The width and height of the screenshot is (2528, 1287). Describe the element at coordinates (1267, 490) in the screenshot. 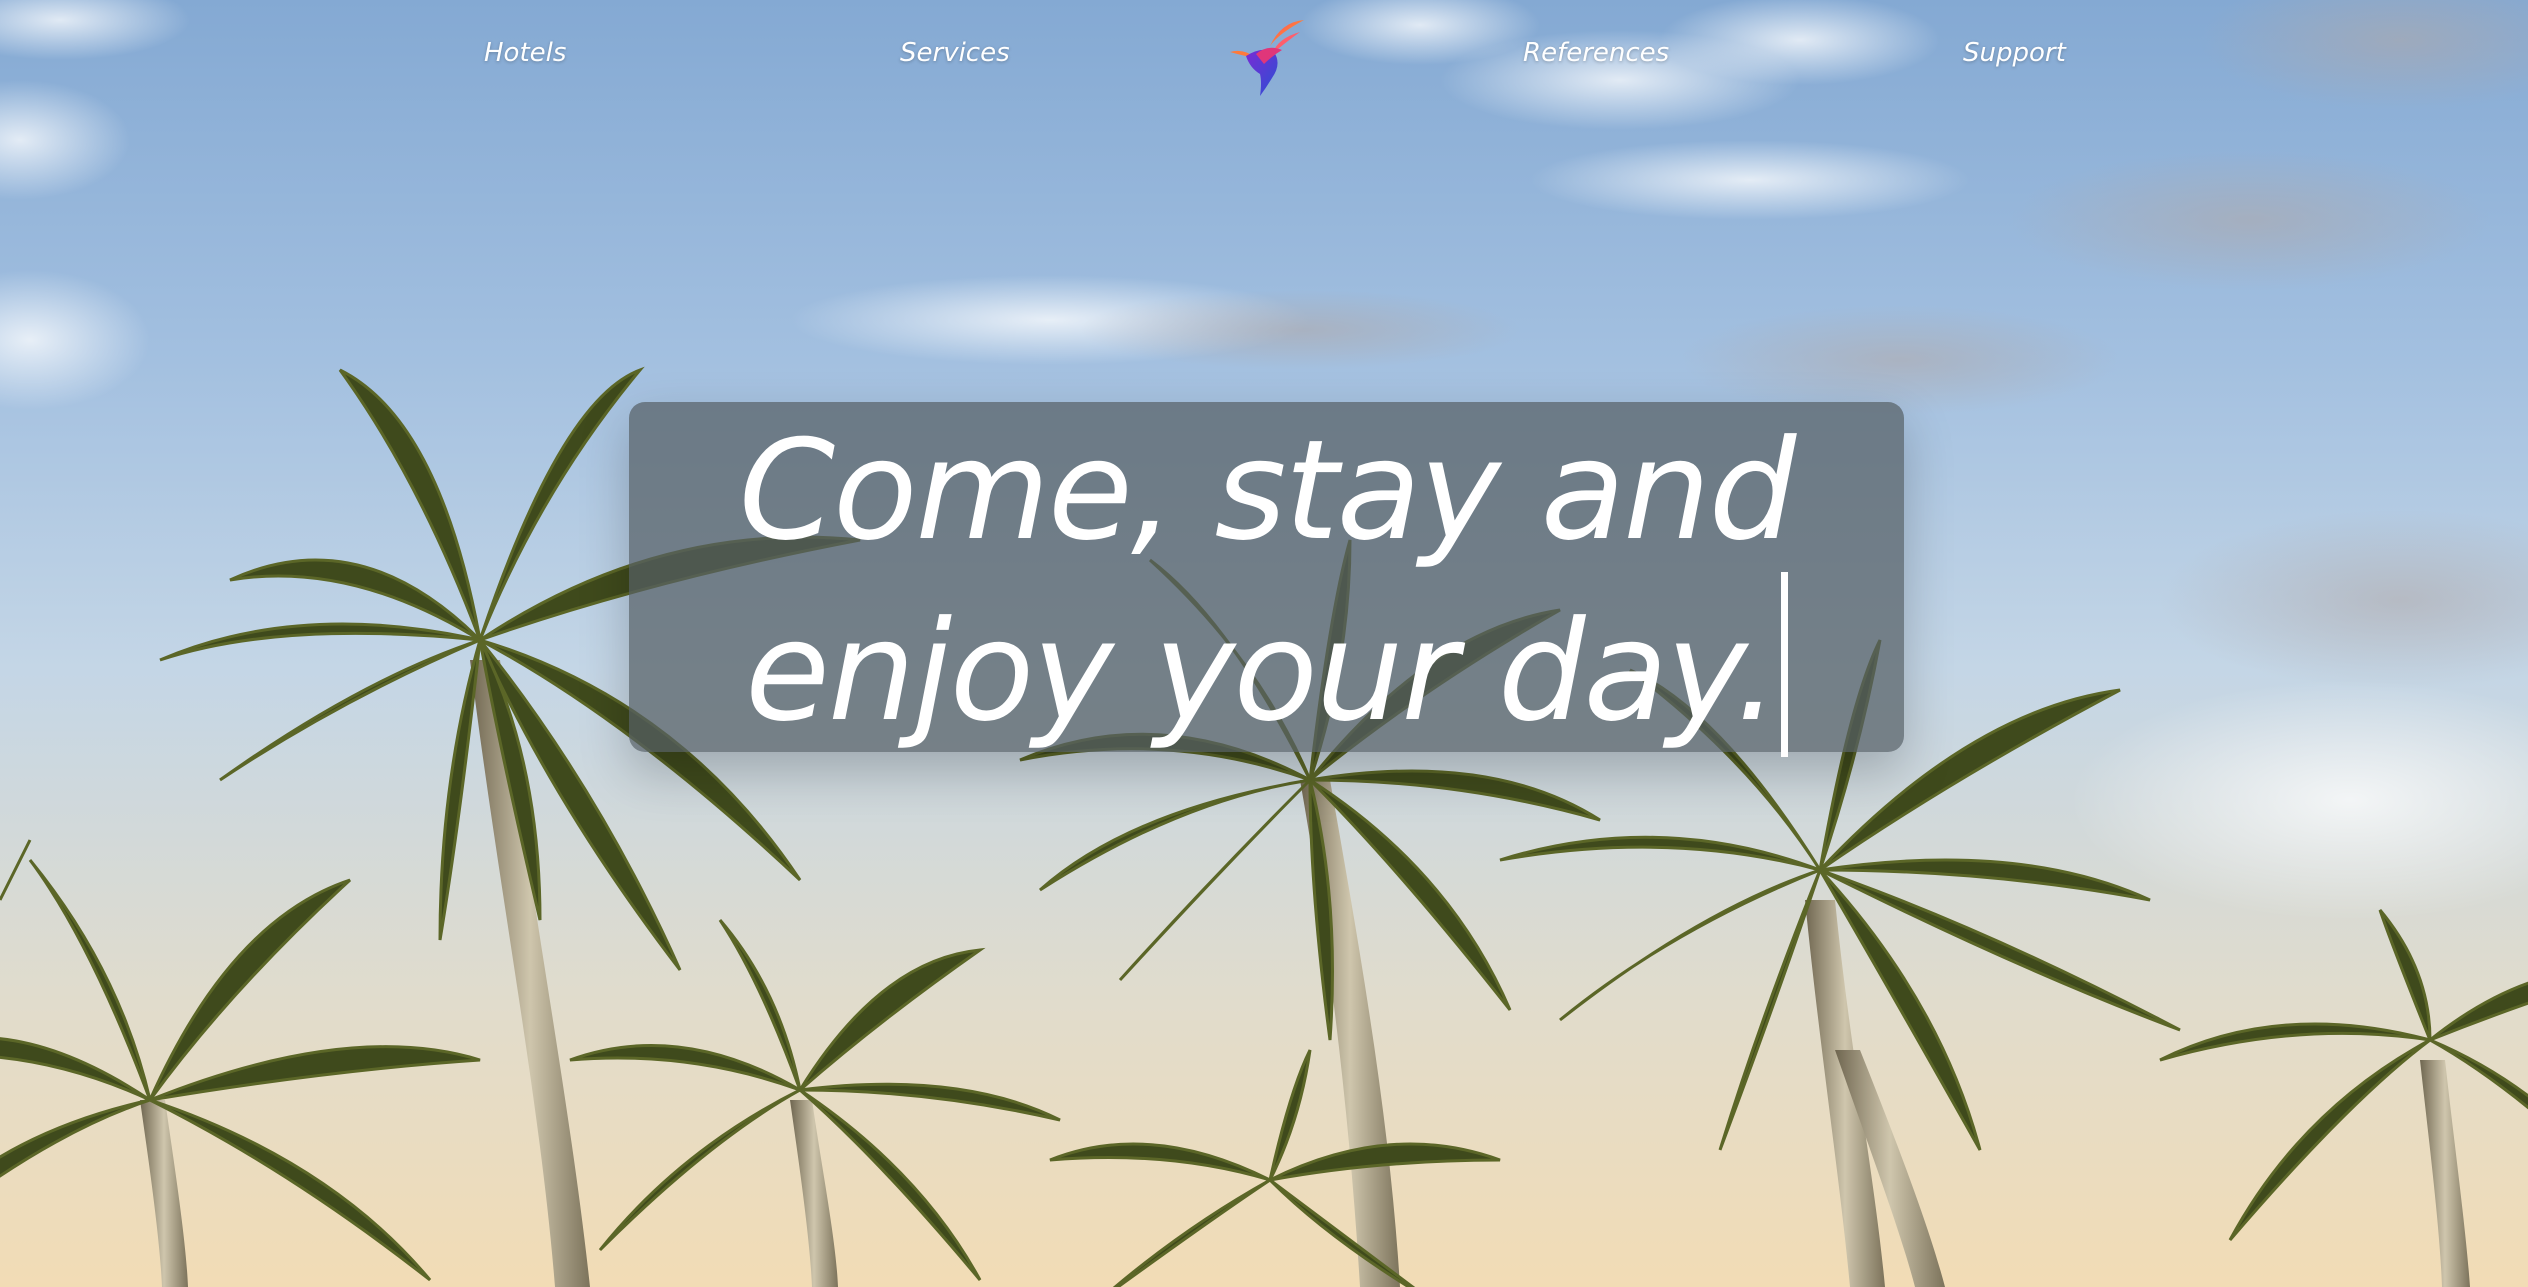

I see `hero-headline-line-1: Come, stay and` at that location.